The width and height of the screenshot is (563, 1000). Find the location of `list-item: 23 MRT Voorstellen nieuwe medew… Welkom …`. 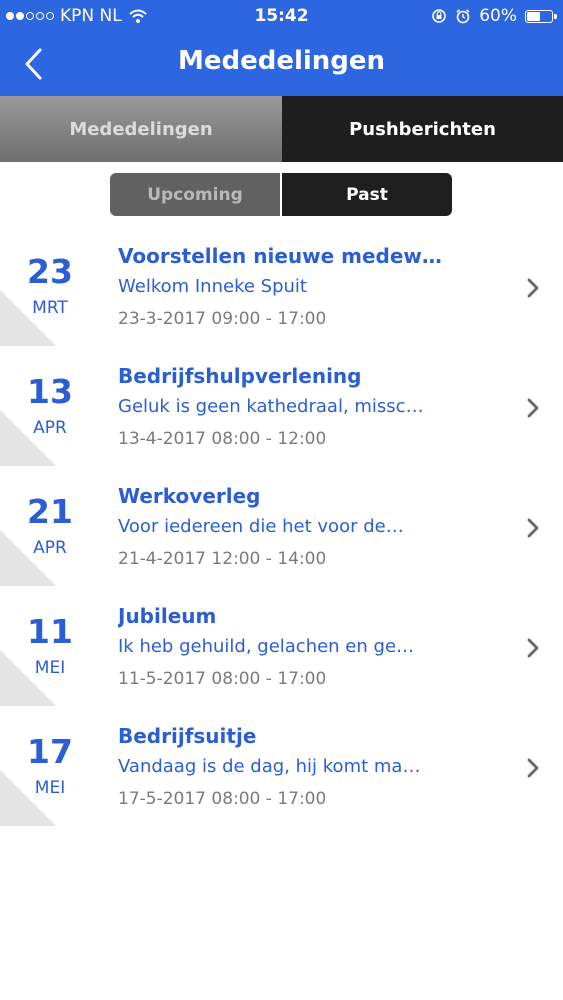

list-item: 23 MRT Voorstellen nieuwe medew… Welkom … is located at coordinates (281, 288).